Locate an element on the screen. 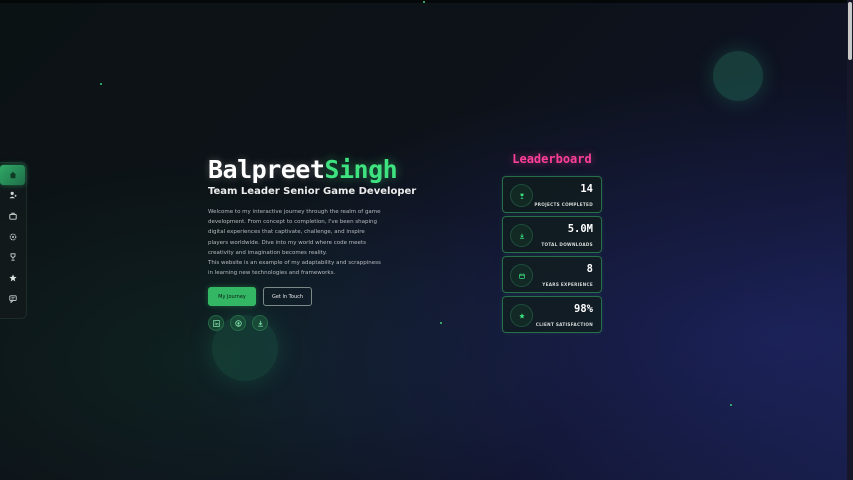 The image size is (853, 480). chat-icon is located at coordinates (12, 299).